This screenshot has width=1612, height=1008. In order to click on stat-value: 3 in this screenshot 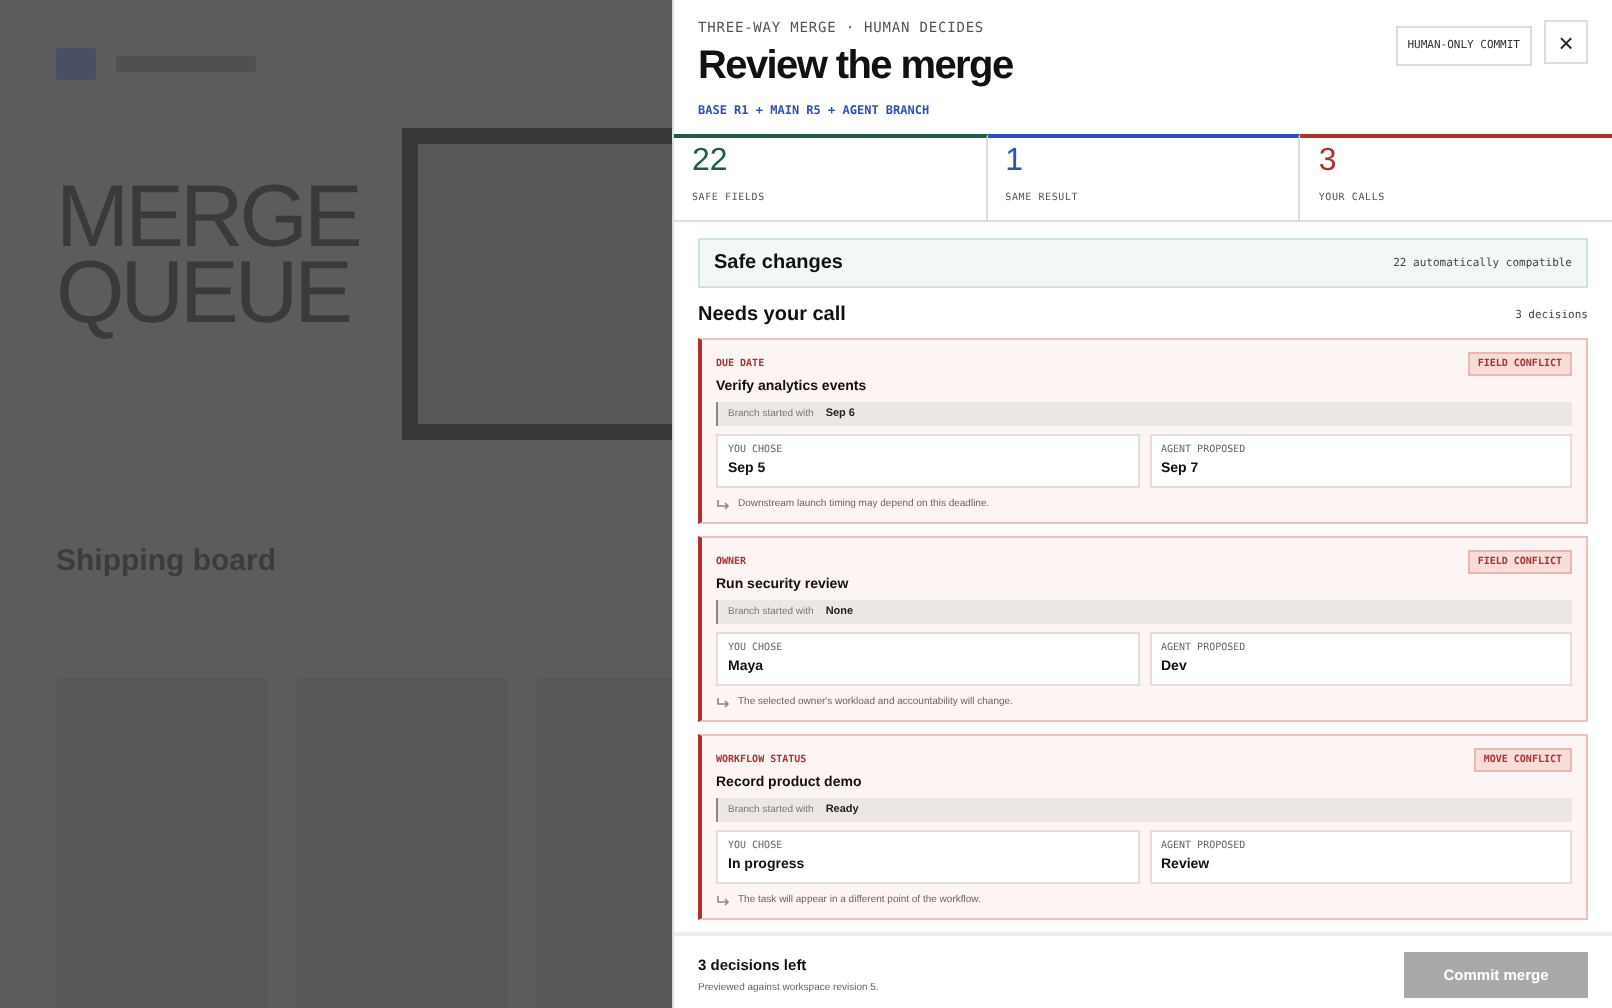, I will do `click(1328, 162)`.